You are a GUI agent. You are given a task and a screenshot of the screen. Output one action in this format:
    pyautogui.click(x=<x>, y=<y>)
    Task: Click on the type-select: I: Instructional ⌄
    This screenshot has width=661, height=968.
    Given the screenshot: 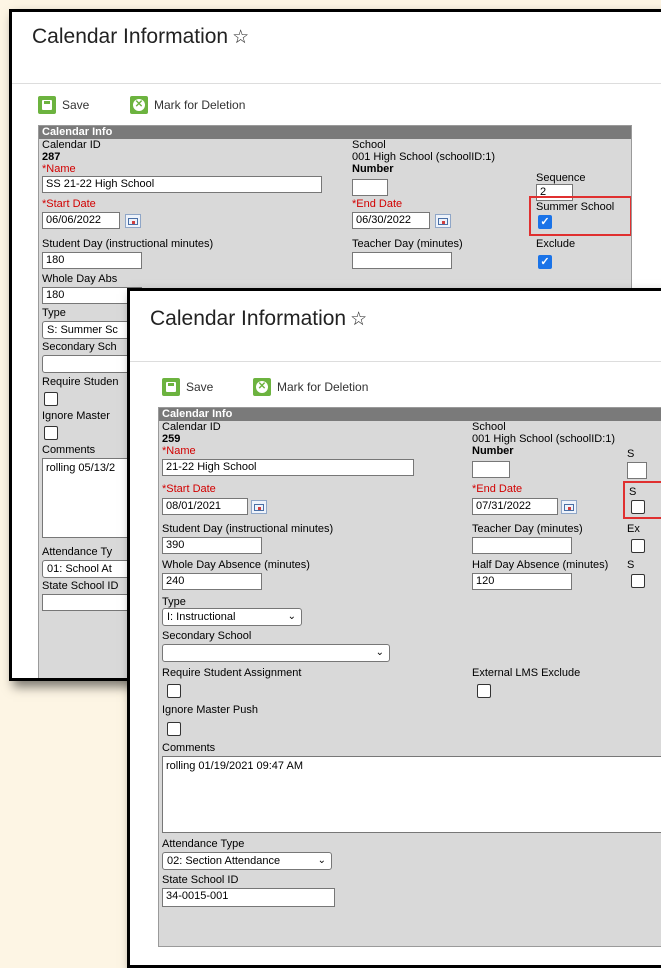 What is the action you would take?
    pyautogui.click(x=232, y=617)
    